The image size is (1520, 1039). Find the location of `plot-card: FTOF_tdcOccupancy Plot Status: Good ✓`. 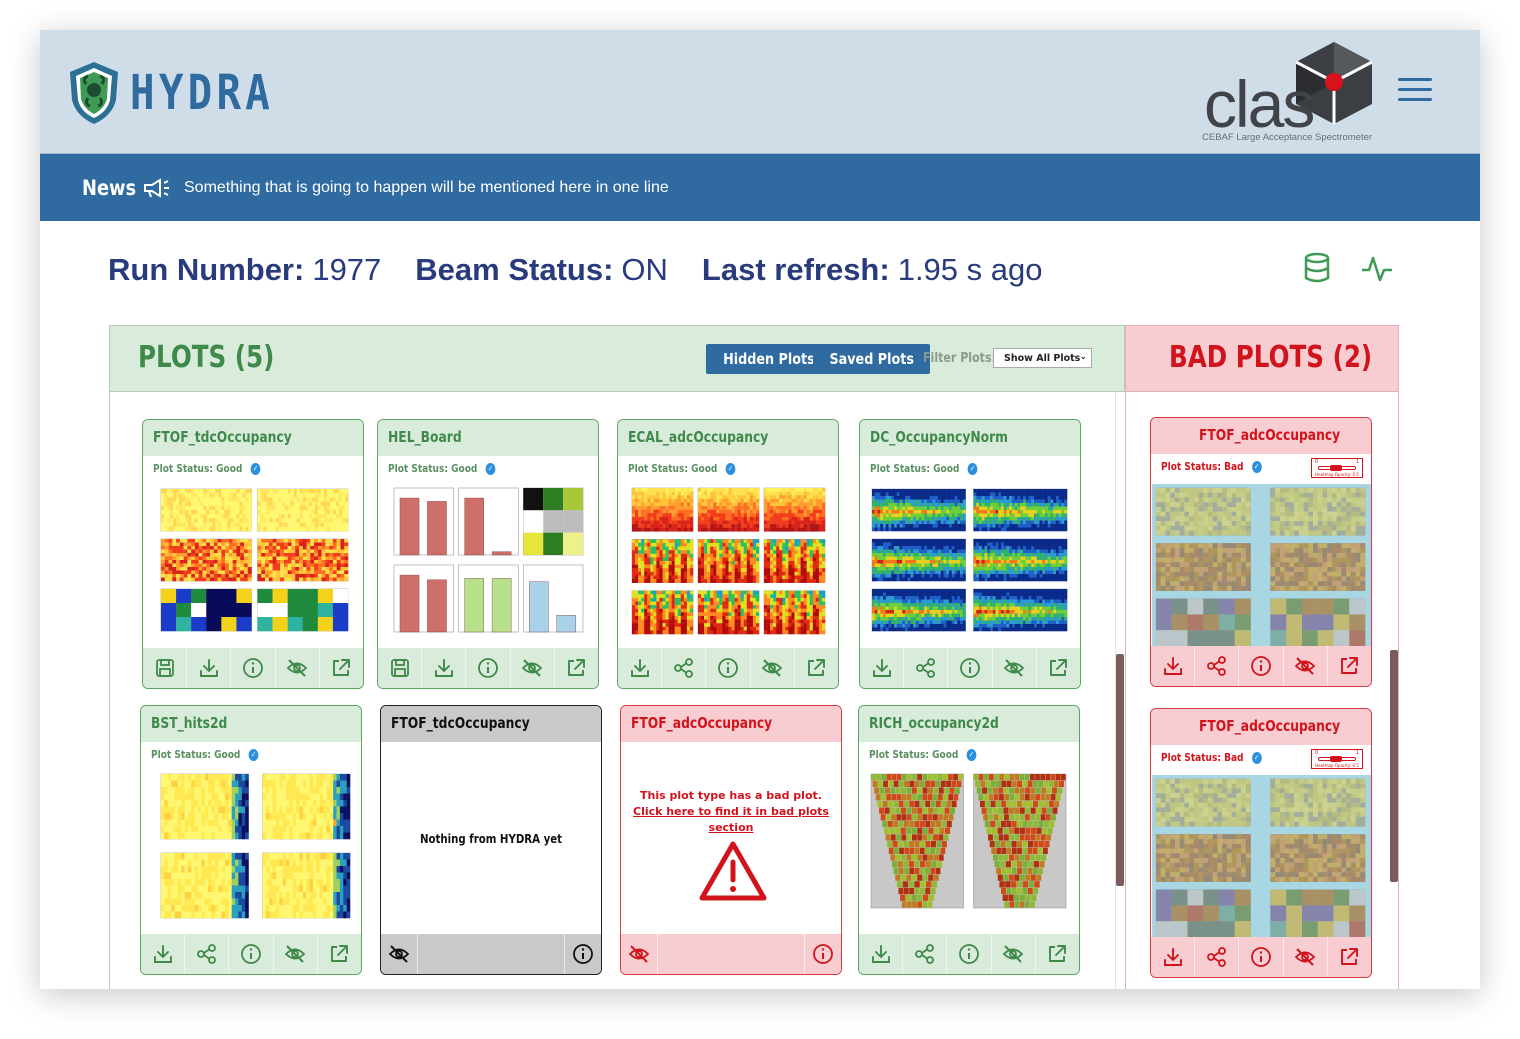

plot-card: FTOF_tdcOccupancy Plot Status: Good ✓ is located at coordinates (253, 554).